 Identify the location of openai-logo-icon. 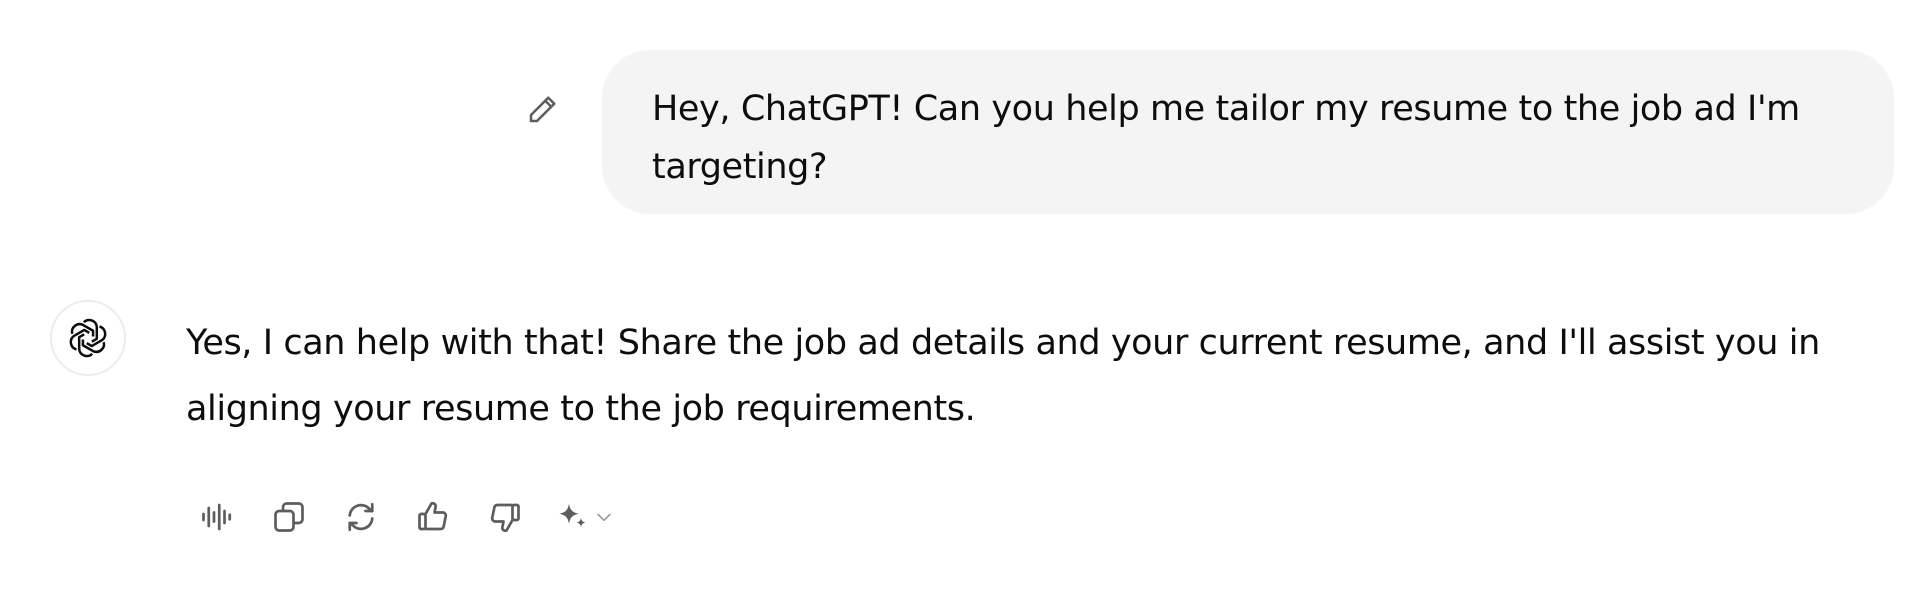
(88, 338).